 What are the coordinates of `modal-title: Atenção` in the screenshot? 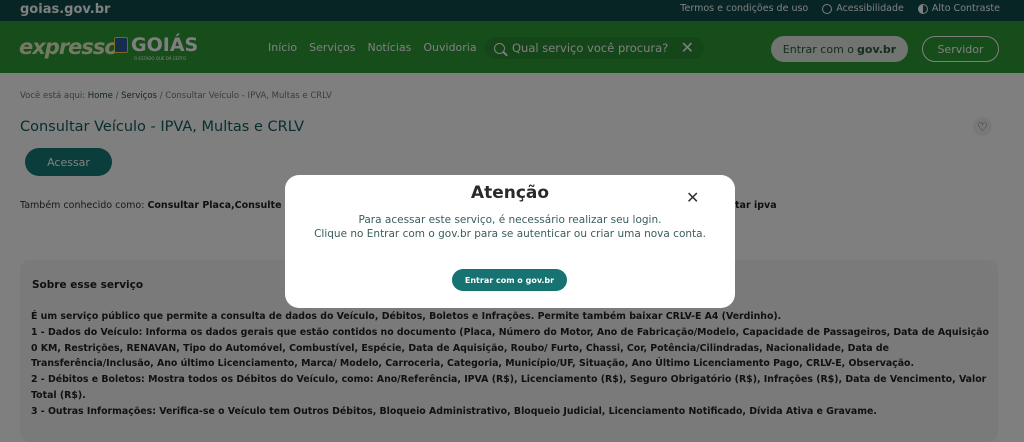 It's located at (510, 193).